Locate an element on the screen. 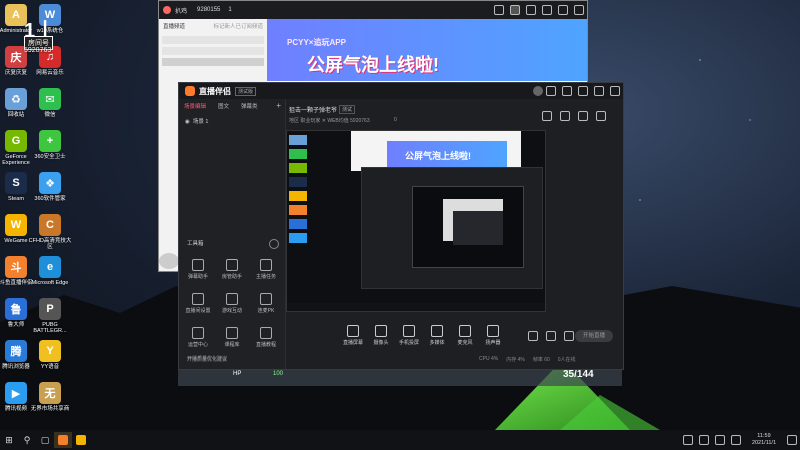 Image resolution: width=800 pixels, height=450 pixels. ime-icon is located at coordinates (735, 440).